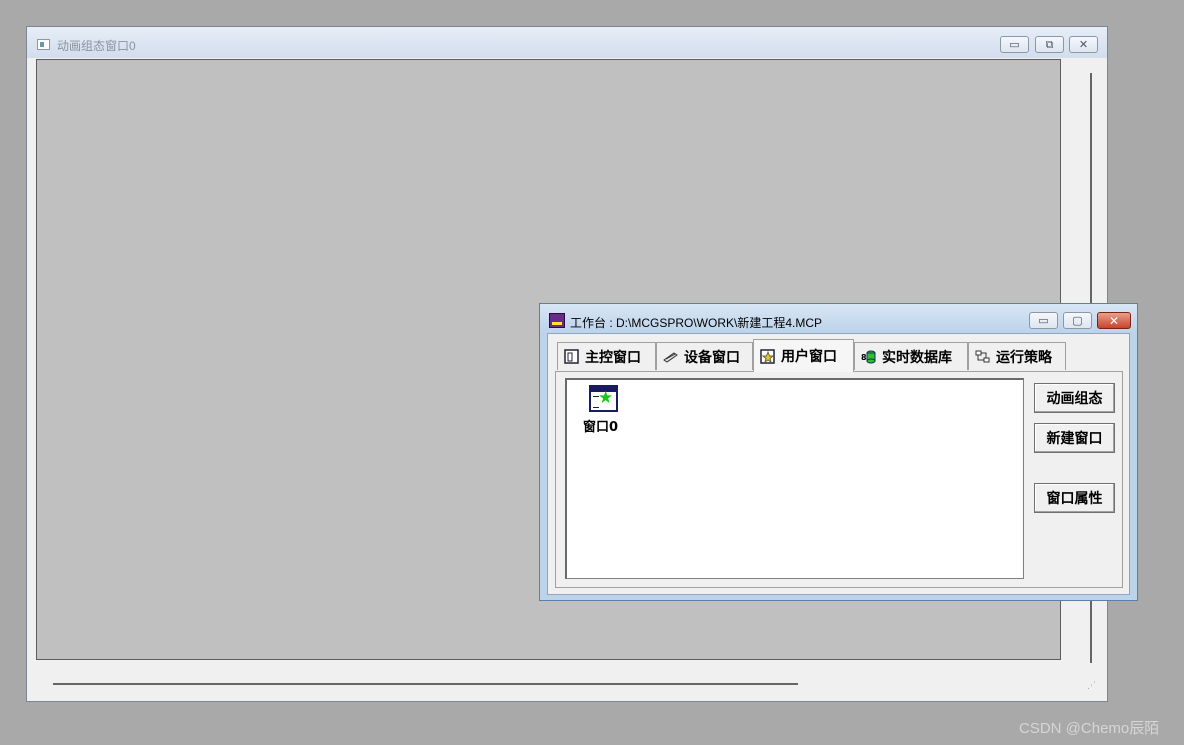 This screenshot has height=745, width=1184. I want to click on tab-realtime-database: 8 实时数据库, so click(911, 356).